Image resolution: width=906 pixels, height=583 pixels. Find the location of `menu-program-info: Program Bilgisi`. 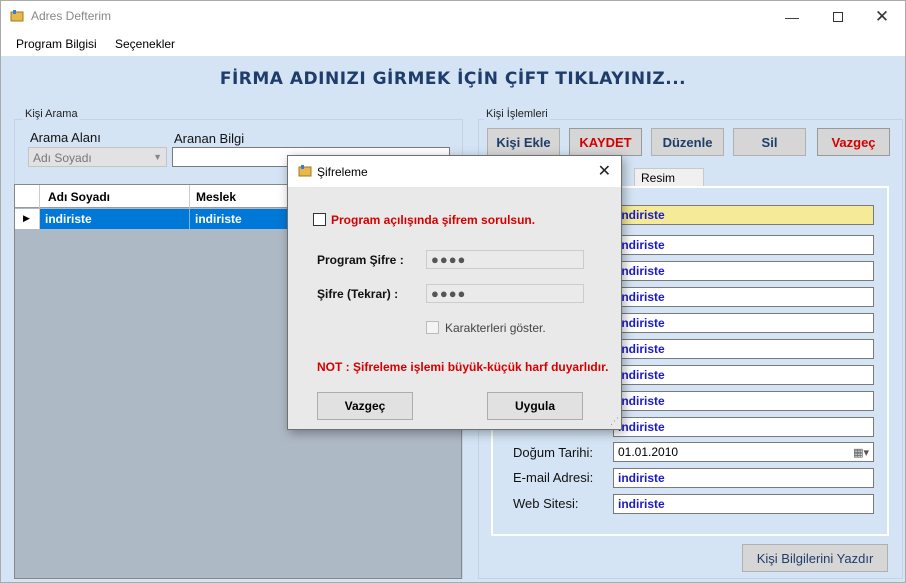

menu-program-info: Program Bilgisi is located at coordinates (56, 44).